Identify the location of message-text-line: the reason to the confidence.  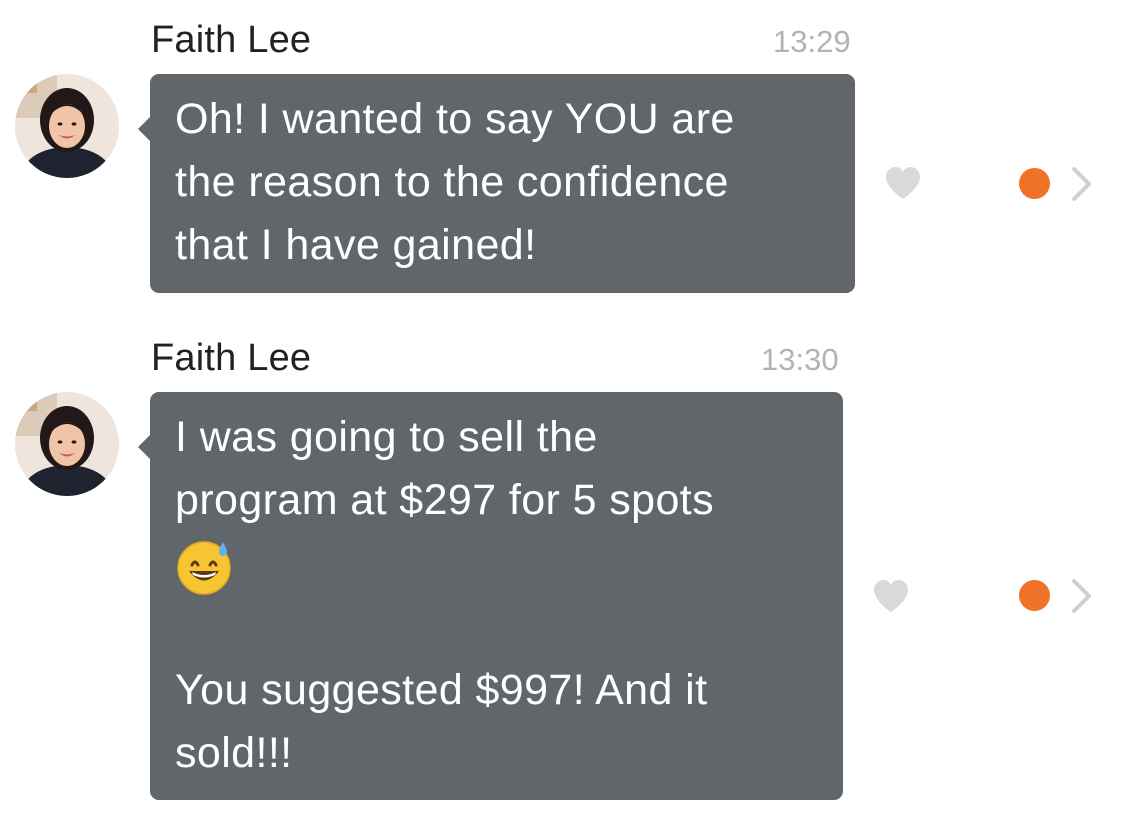
(452, 182).